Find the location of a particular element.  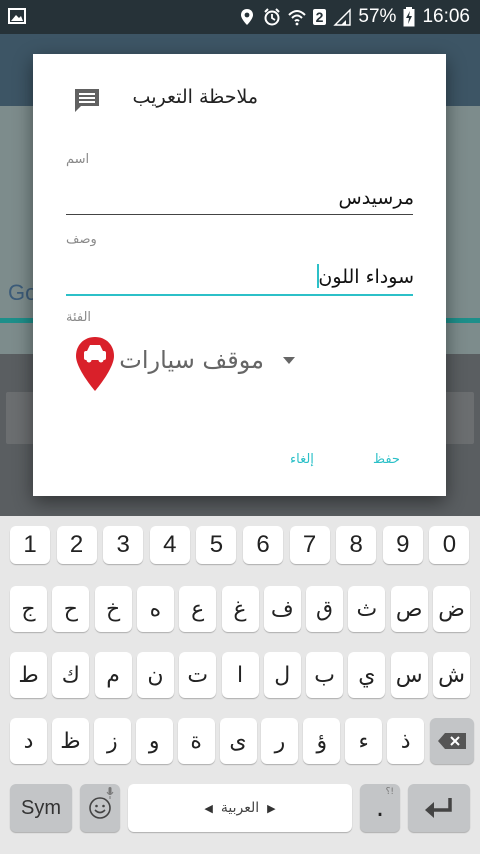

key-letter: ض is located at coordinates (451, 609).